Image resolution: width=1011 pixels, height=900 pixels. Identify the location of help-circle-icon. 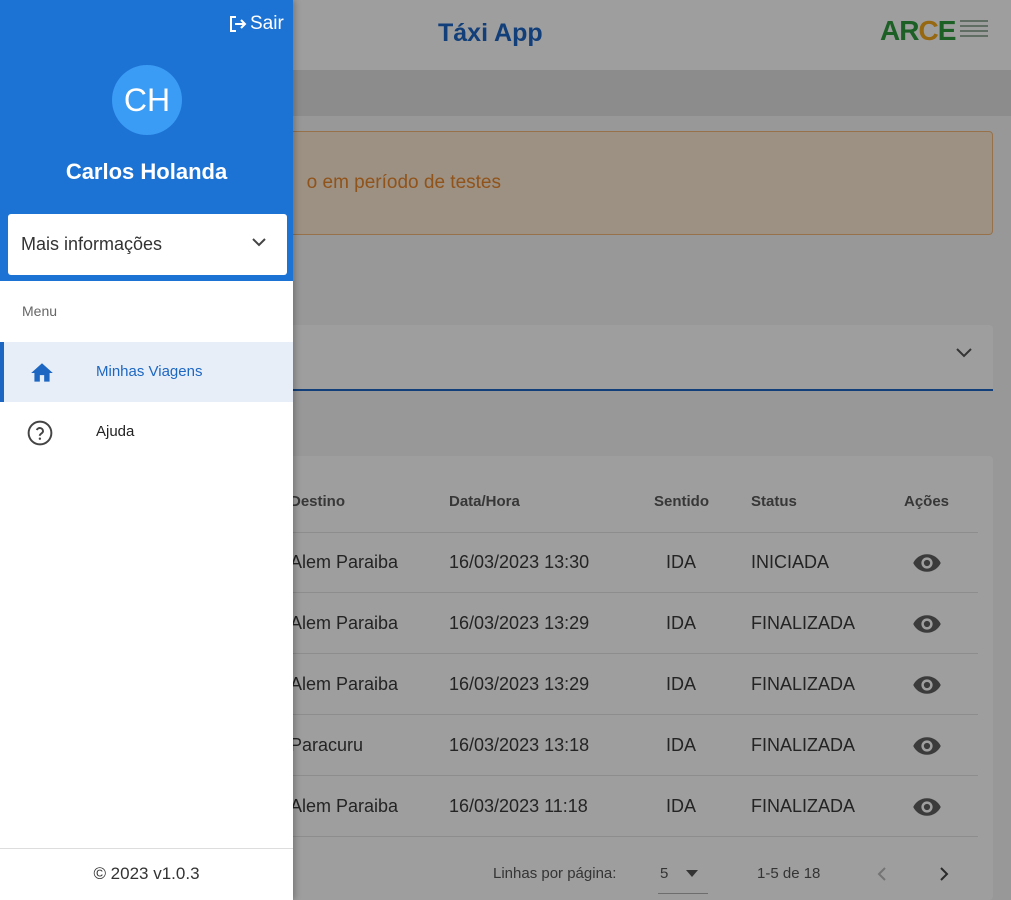
(40, 433).